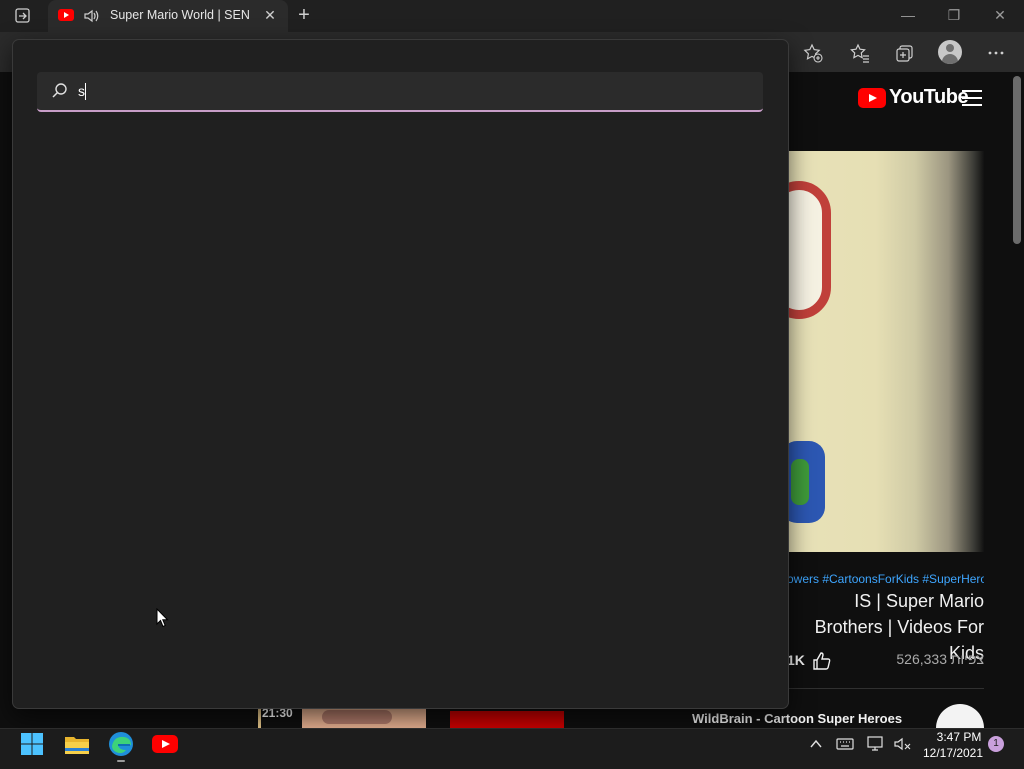 The image size is (1024, 769). I want to click on subscribe-button, so click(507, 719).